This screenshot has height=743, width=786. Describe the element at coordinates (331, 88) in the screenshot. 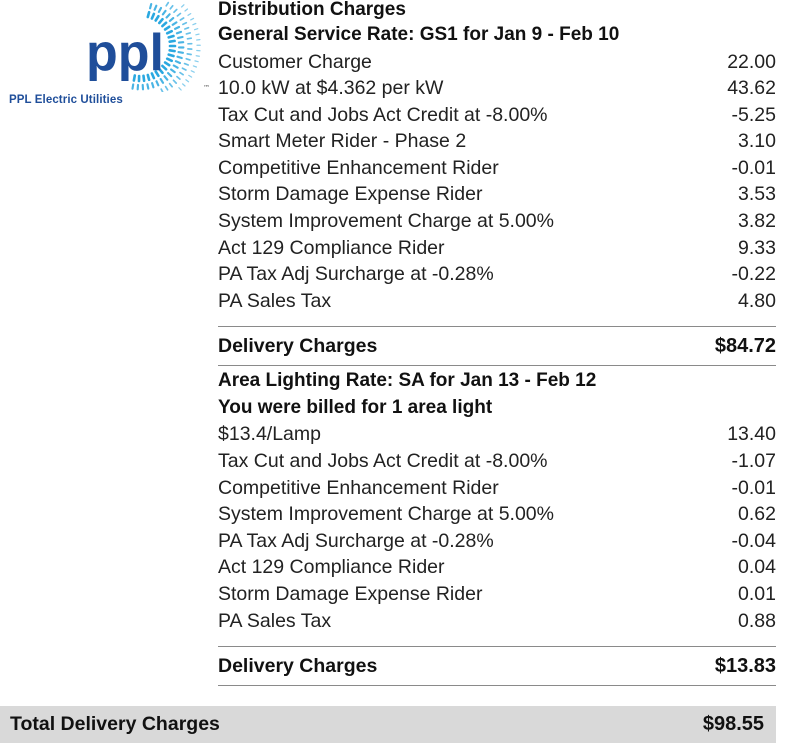

I see `line-item-label: 10.0 kW at $4.362 per kW` at that location.